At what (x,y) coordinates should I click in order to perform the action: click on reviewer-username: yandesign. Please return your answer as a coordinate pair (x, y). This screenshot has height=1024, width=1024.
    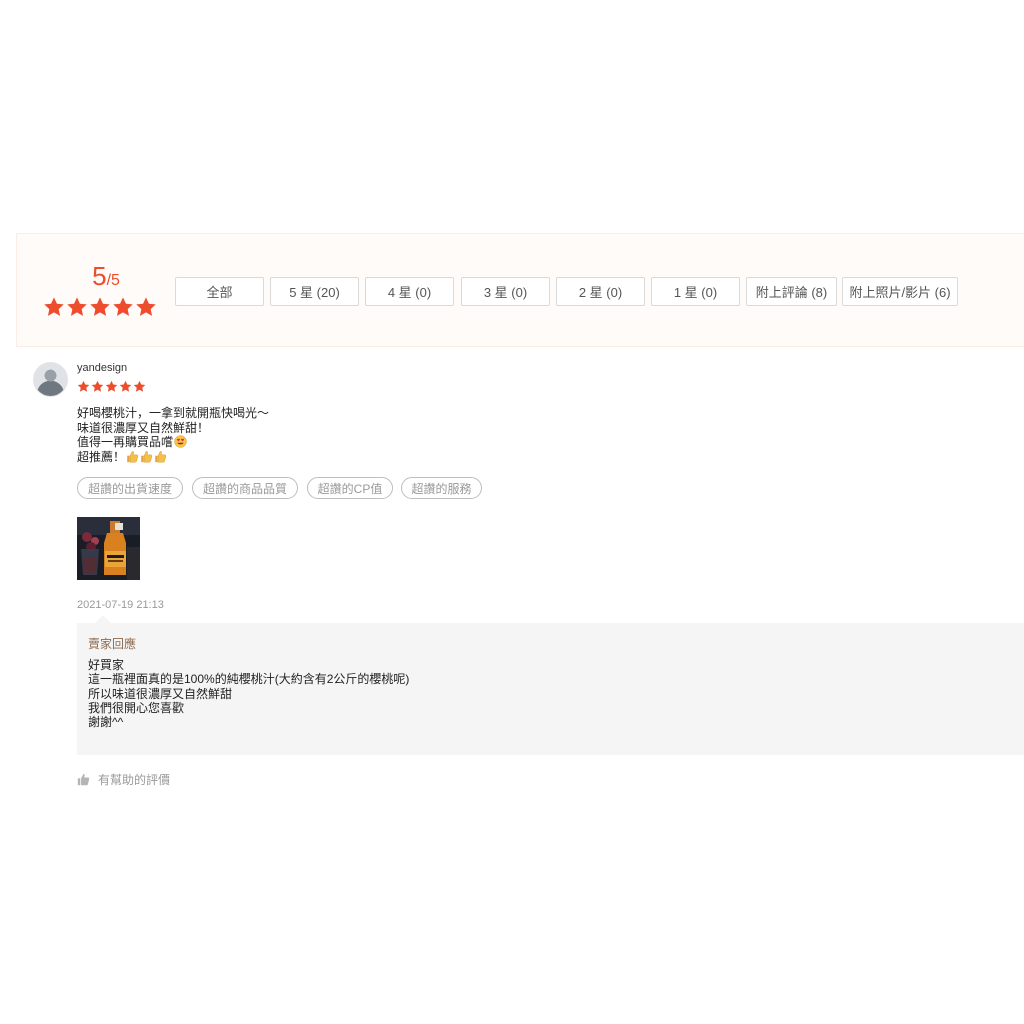
    Looking at the image, I should click on (102, 368).